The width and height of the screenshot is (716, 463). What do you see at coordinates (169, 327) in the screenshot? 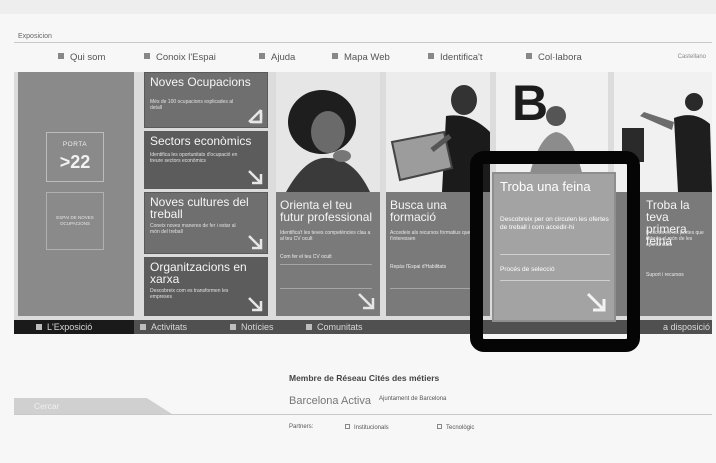
I see `tab-label: Activitats` at bounding box center [169, 327].